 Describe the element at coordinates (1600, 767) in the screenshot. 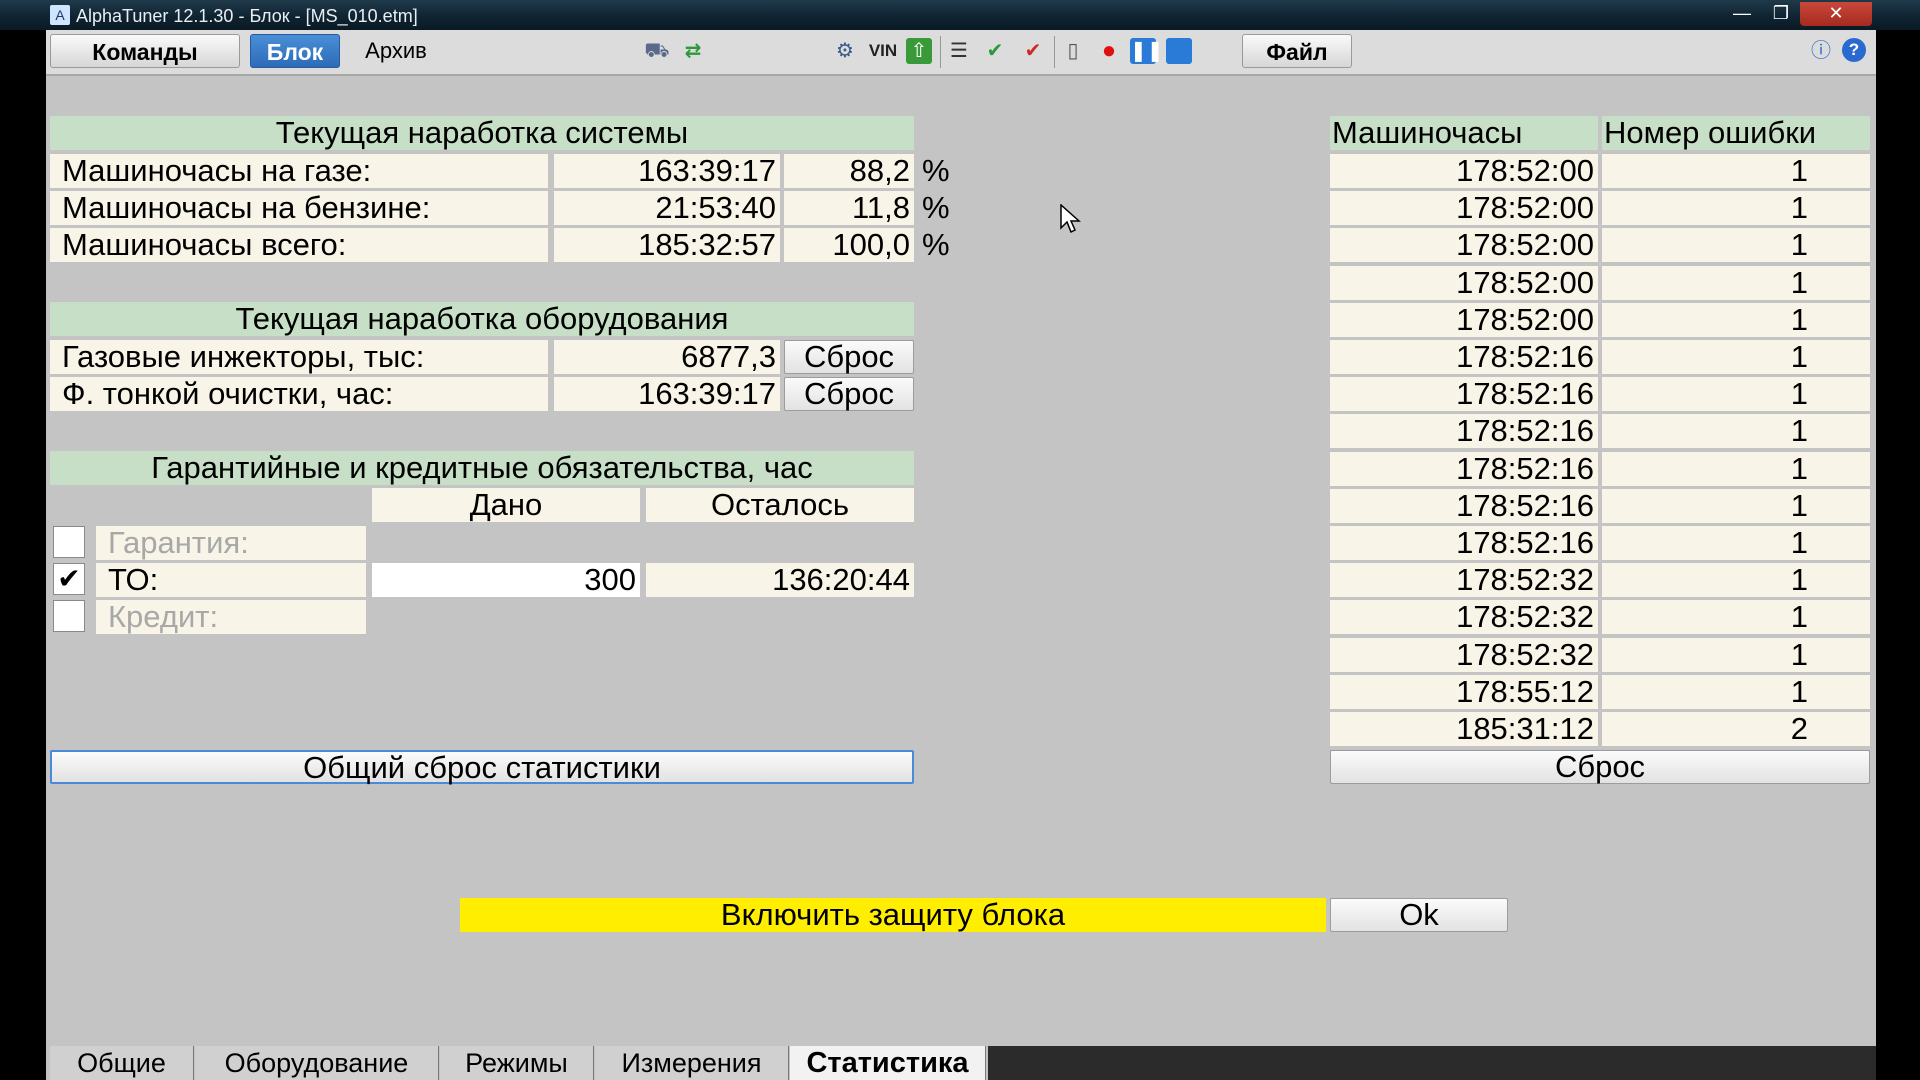

I see `errors-reset-button: Сброс` at that location.